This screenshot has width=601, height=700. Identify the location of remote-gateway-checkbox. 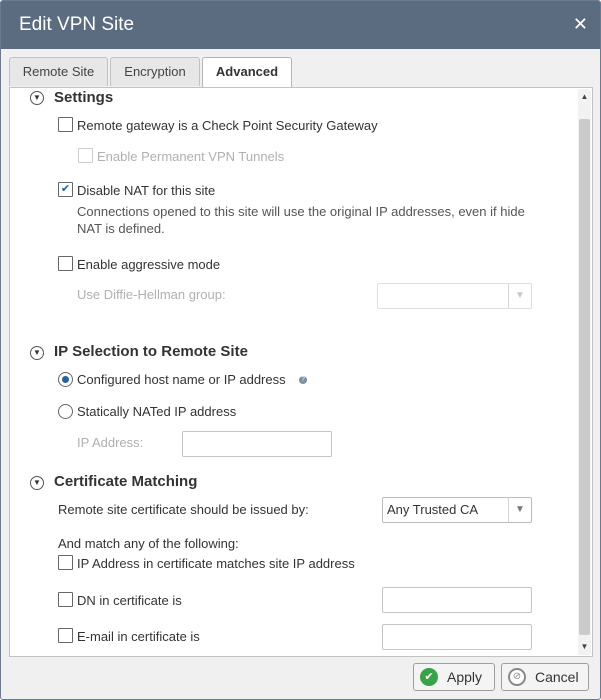
(65, 124).